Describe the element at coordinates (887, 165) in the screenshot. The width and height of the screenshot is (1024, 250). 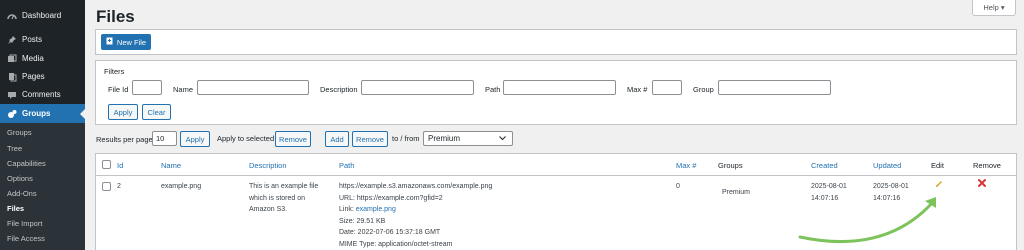
I see `column-header-updated: Updated` at that location.